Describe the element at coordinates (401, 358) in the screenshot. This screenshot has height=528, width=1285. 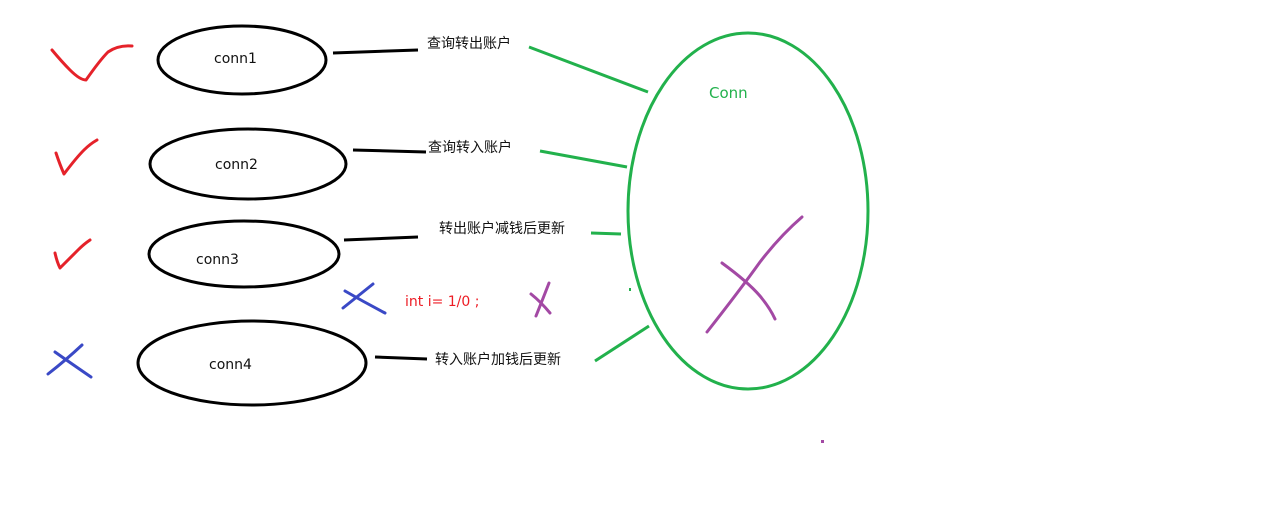
I see `connector-conn4` at that location.